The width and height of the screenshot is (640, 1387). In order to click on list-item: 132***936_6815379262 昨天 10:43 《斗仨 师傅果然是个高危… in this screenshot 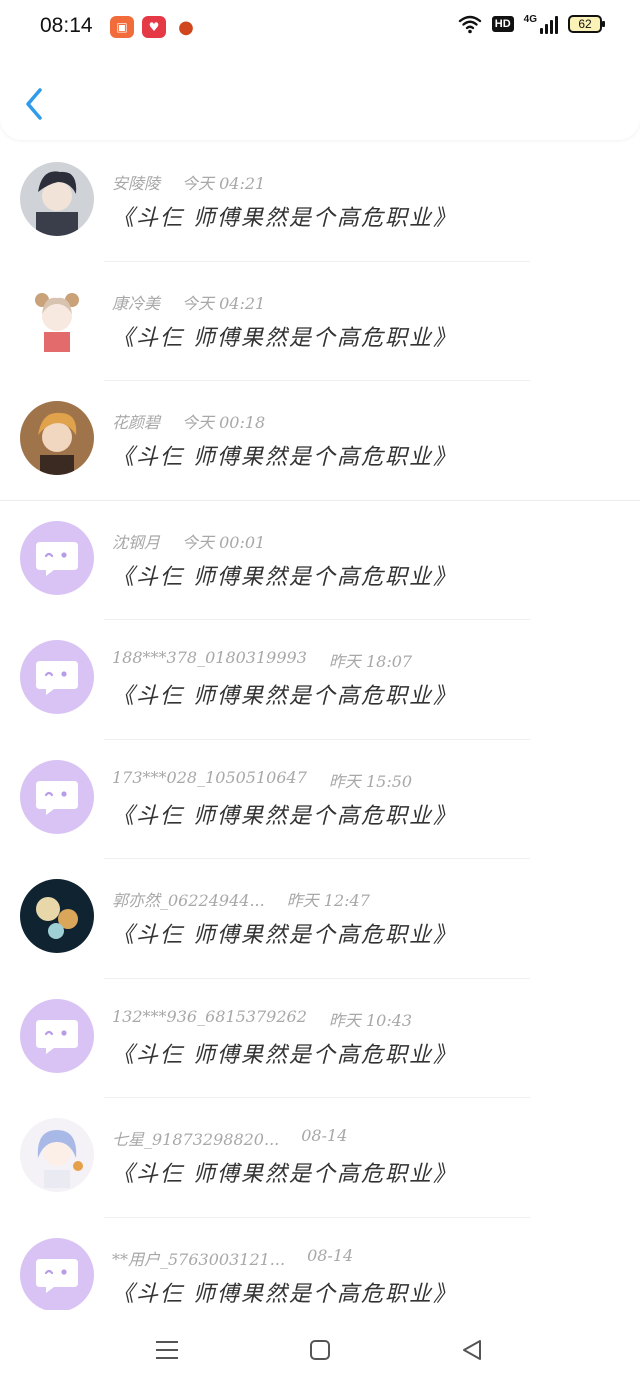, I will do `click(320, 1038)`.